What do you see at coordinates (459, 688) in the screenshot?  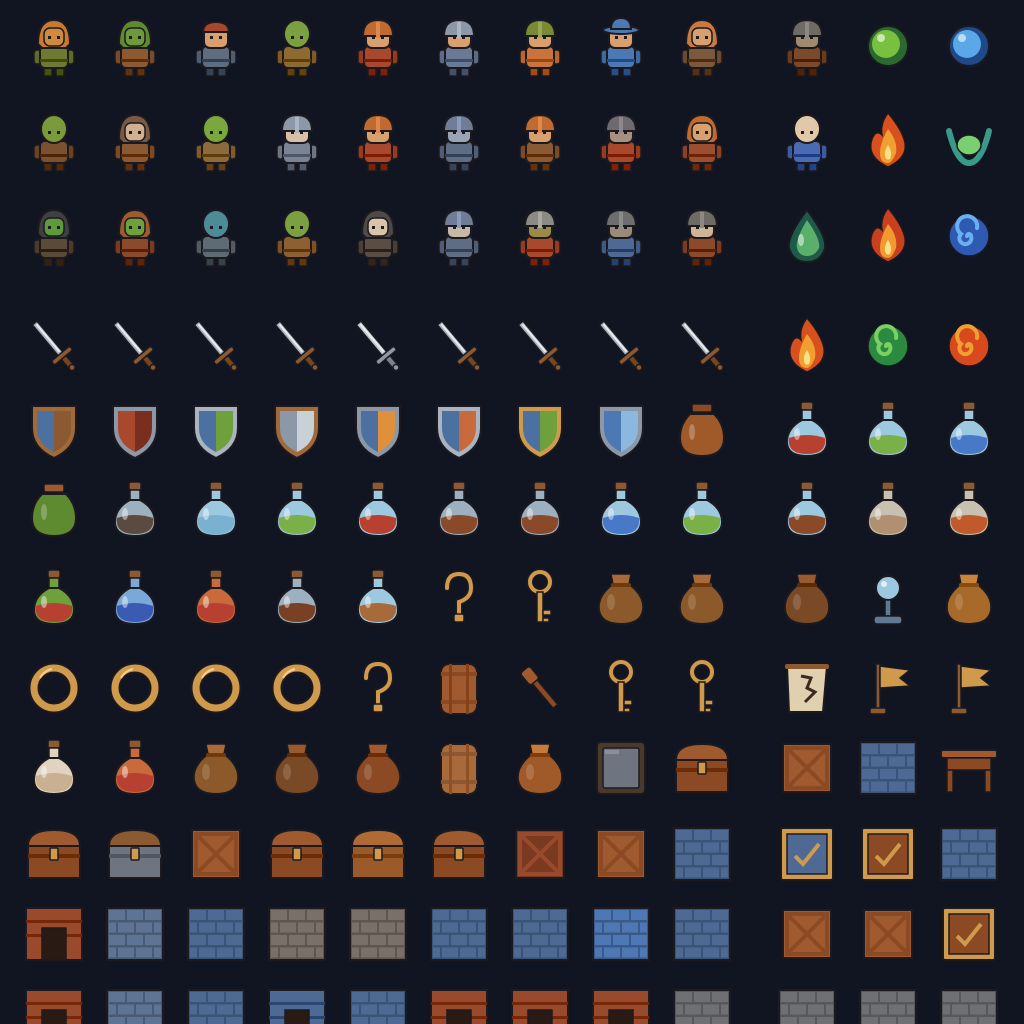 I see `trinkets-row-barrel-icon` at bounding box center [459, 688].